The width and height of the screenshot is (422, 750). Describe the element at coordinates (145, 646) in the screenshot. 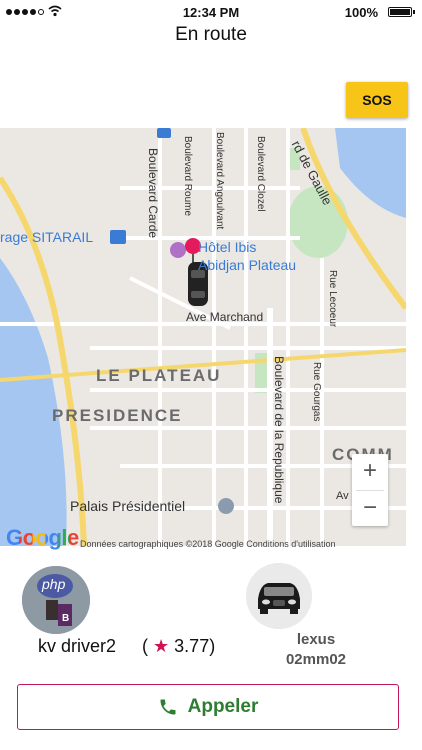

I see `rating-prefix: (` at that location.